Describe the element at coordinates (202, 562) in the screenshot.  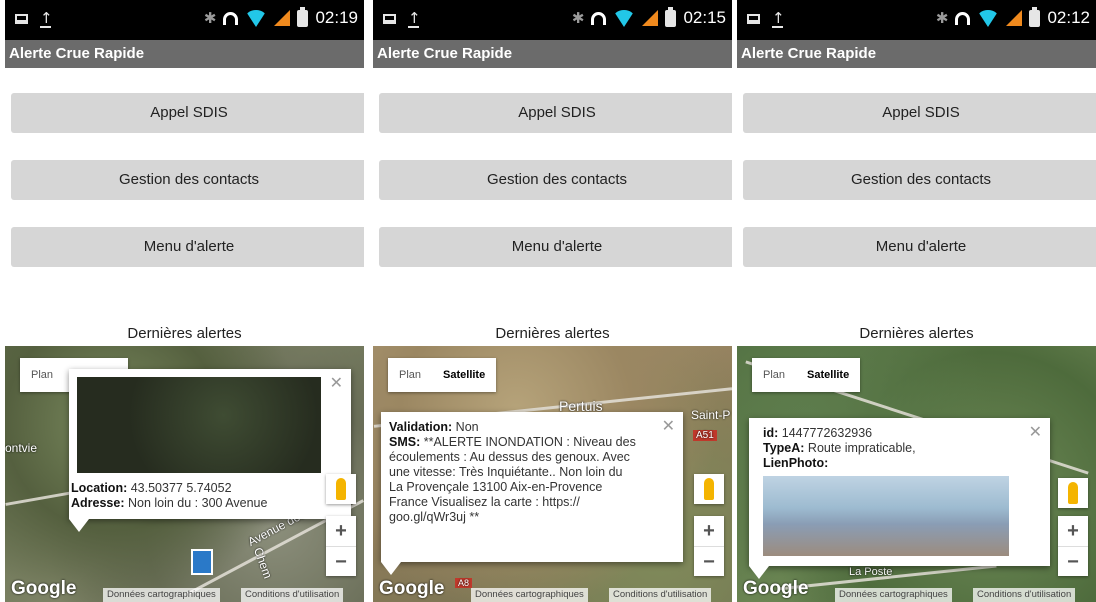
I see `building-marker-icon` at that location.